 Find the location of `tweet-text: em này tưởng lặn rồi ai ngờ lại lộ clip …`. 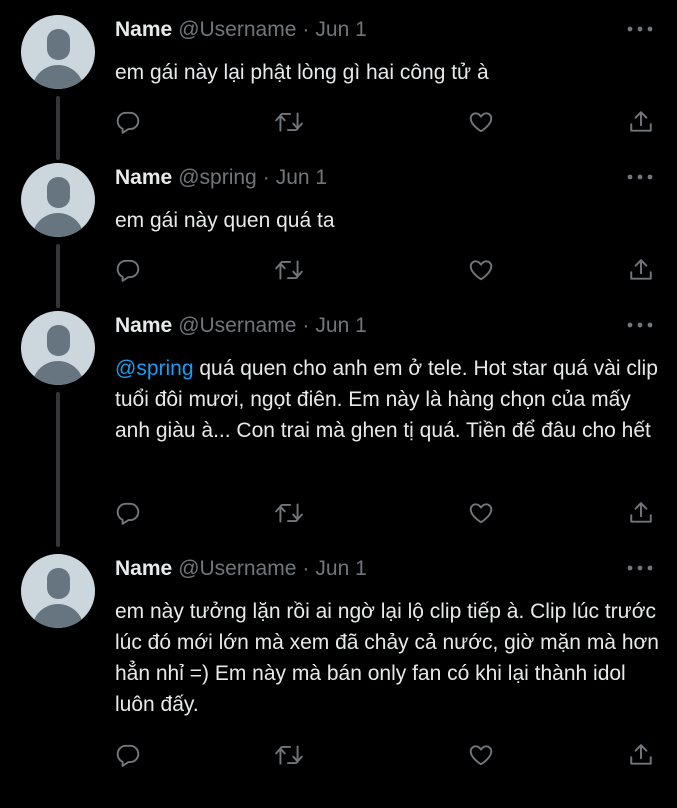

tweet-text: em này tưởng lặn rồi ai ngờ lại lộ clip … is located at coordinates (387, 658).